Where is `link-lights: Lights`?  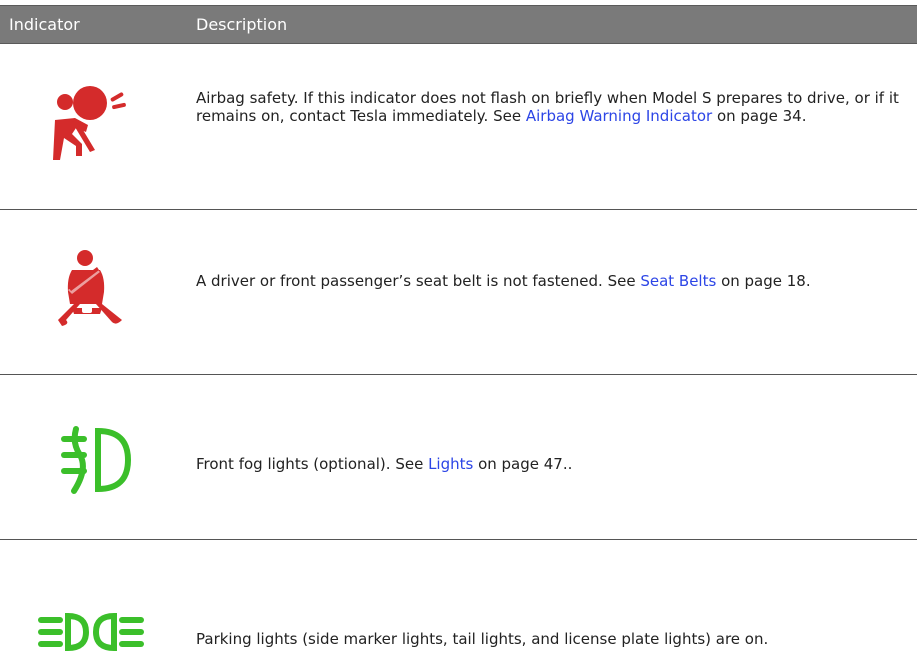
link-lights: Lights is located at coordinates (450, 464).